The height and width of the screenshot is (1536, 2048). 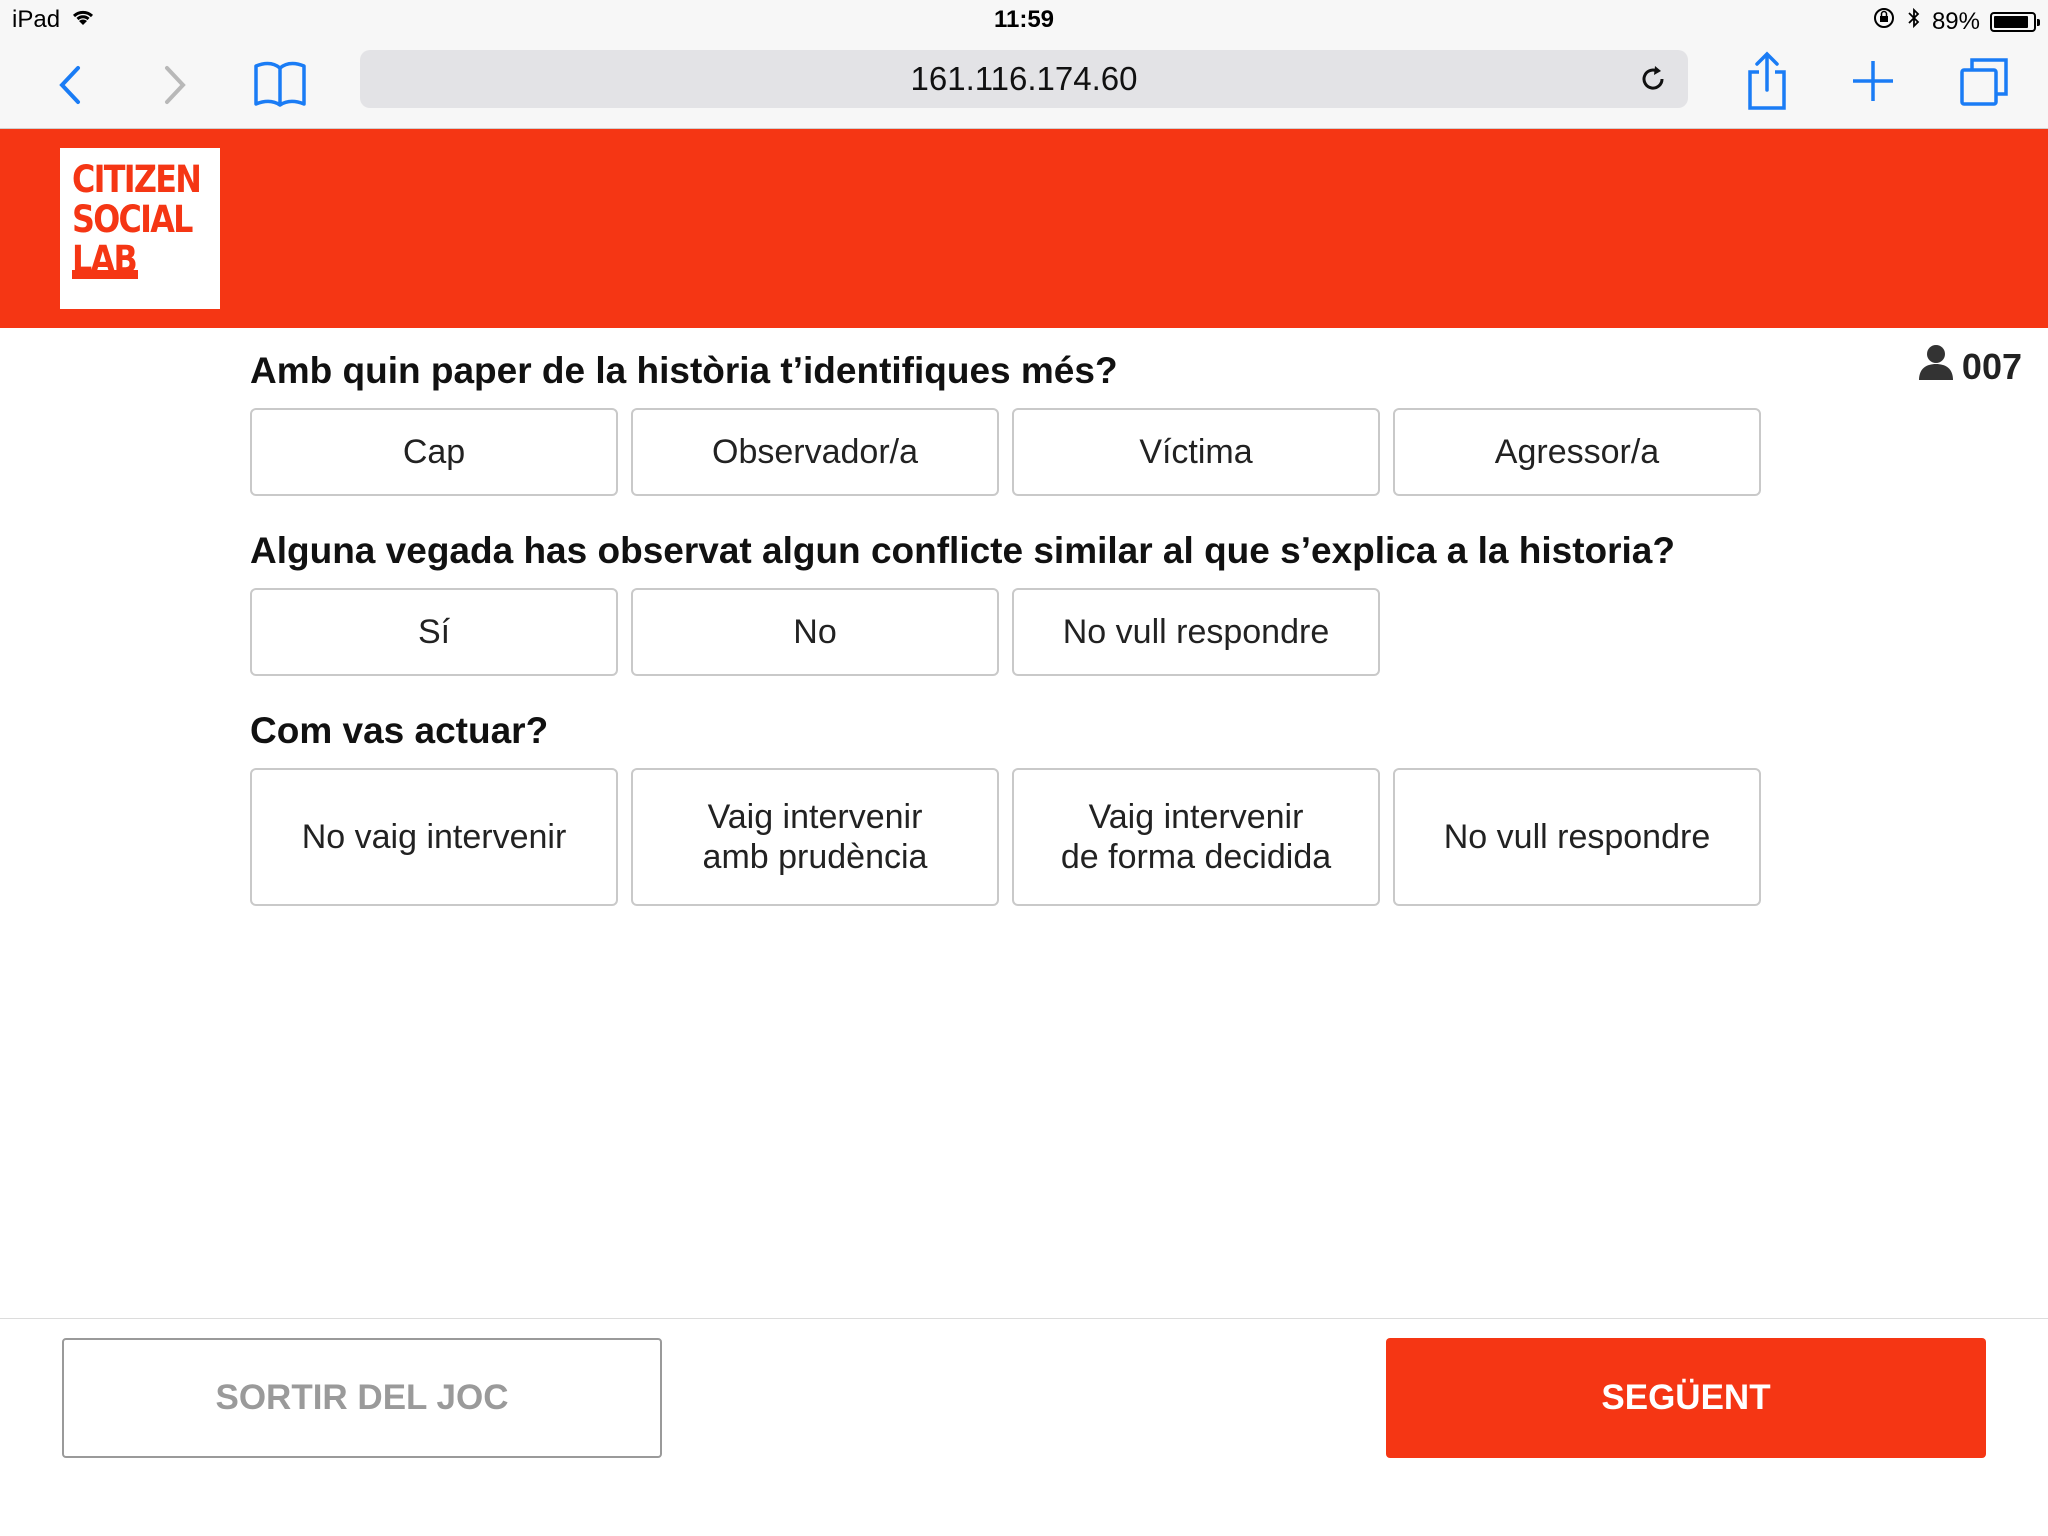 I want to click on new-tab-icon, so click(x=1873, y=81).